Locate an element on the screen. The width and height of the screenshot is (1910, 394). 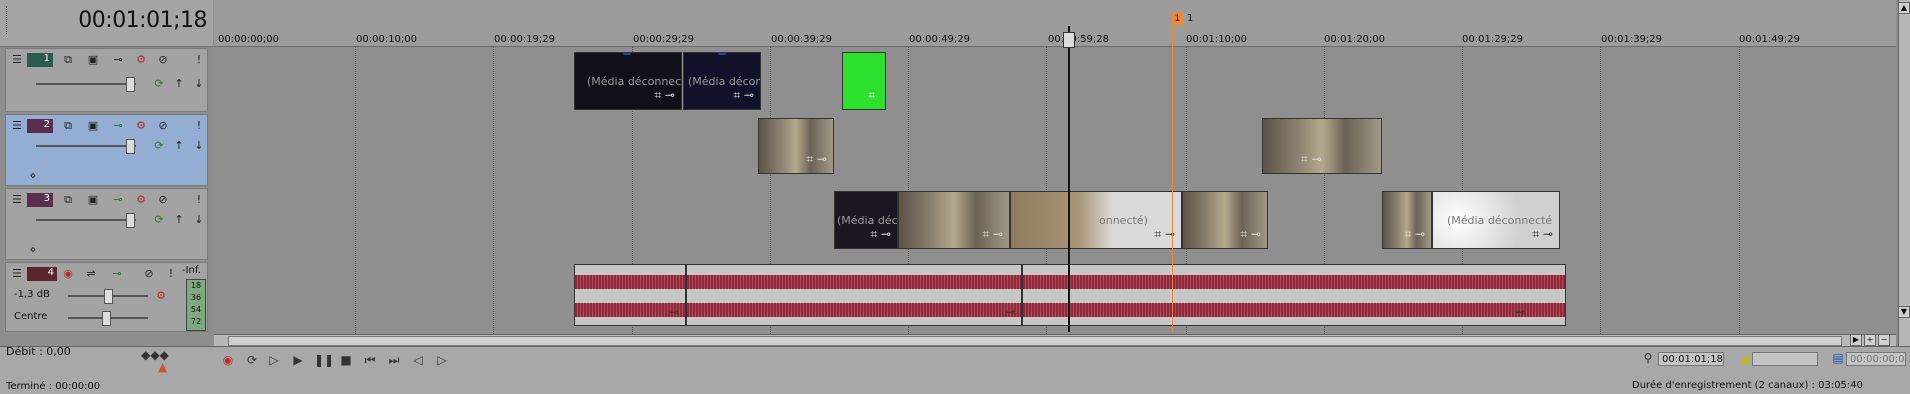
playhead-line is located at coordinates (1069, 179).